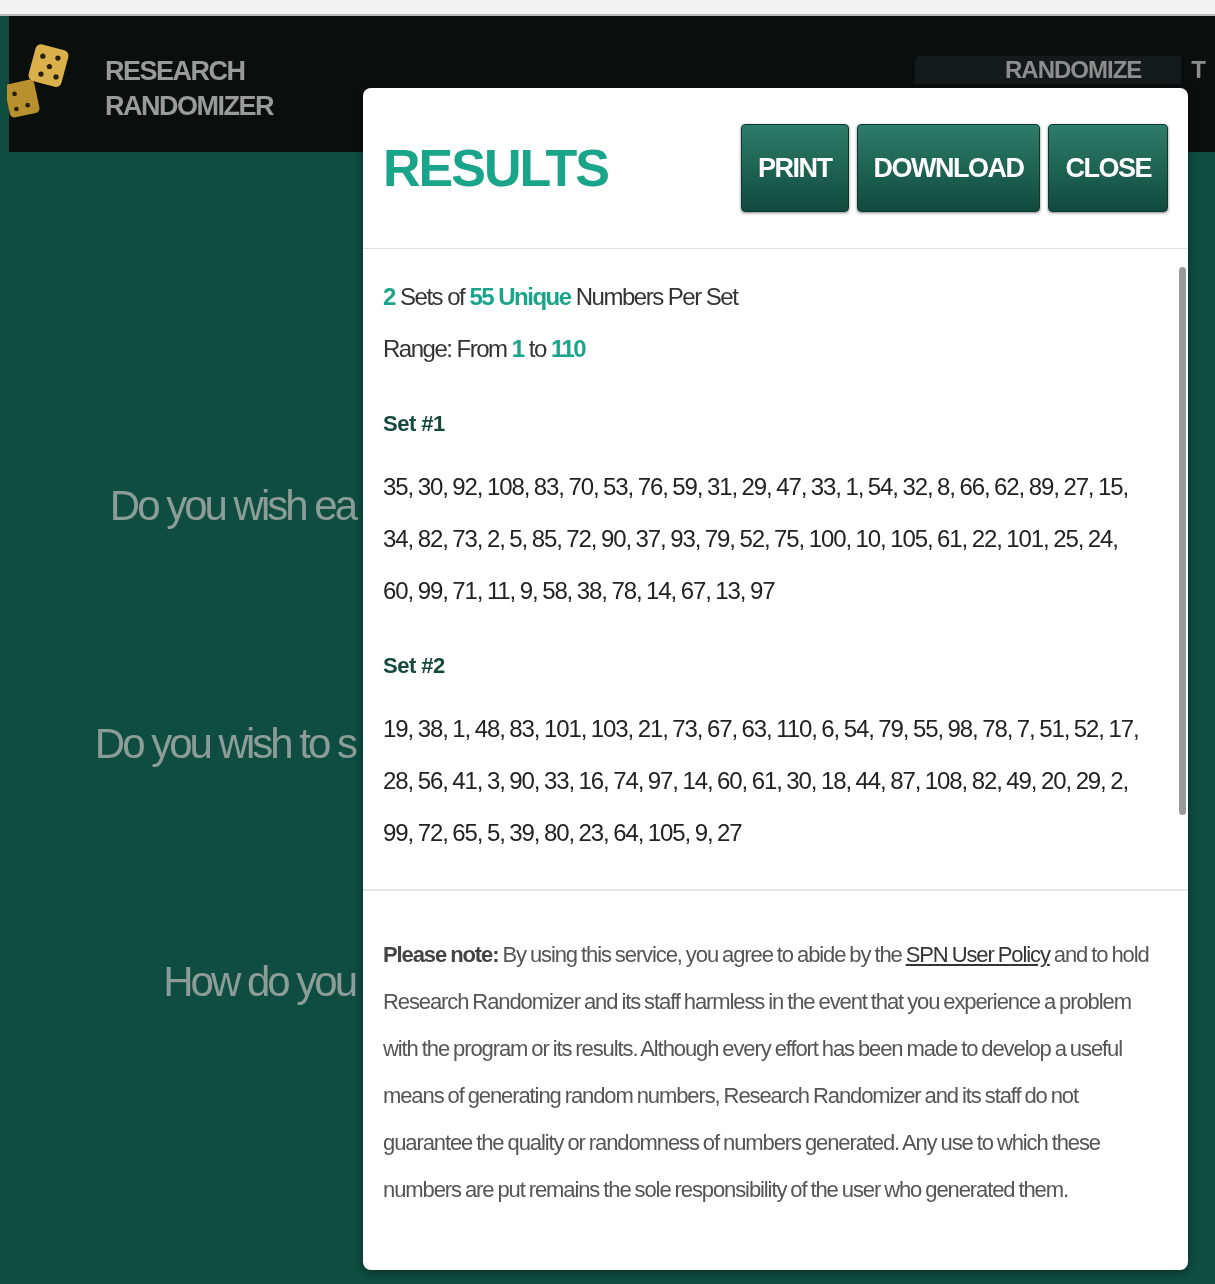 The height and width of the screenshot is (1284, 1215). Describe the element at coordinates (1198, 70) in the screenshot. I see `nav-link: T` at that location.